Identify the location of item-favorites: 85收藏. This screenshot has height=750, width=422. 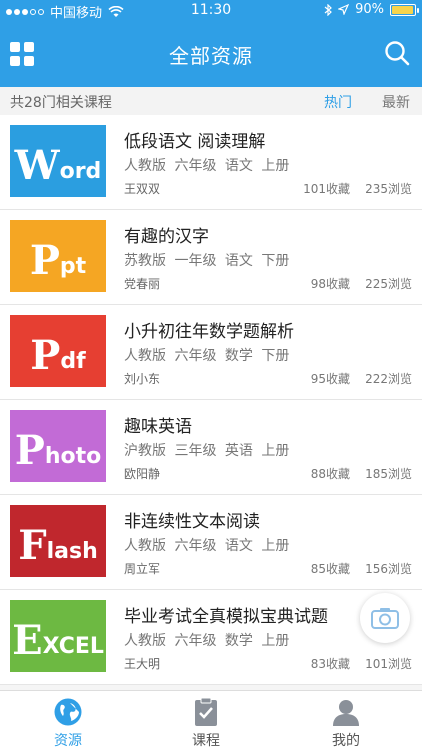
(330, 569).